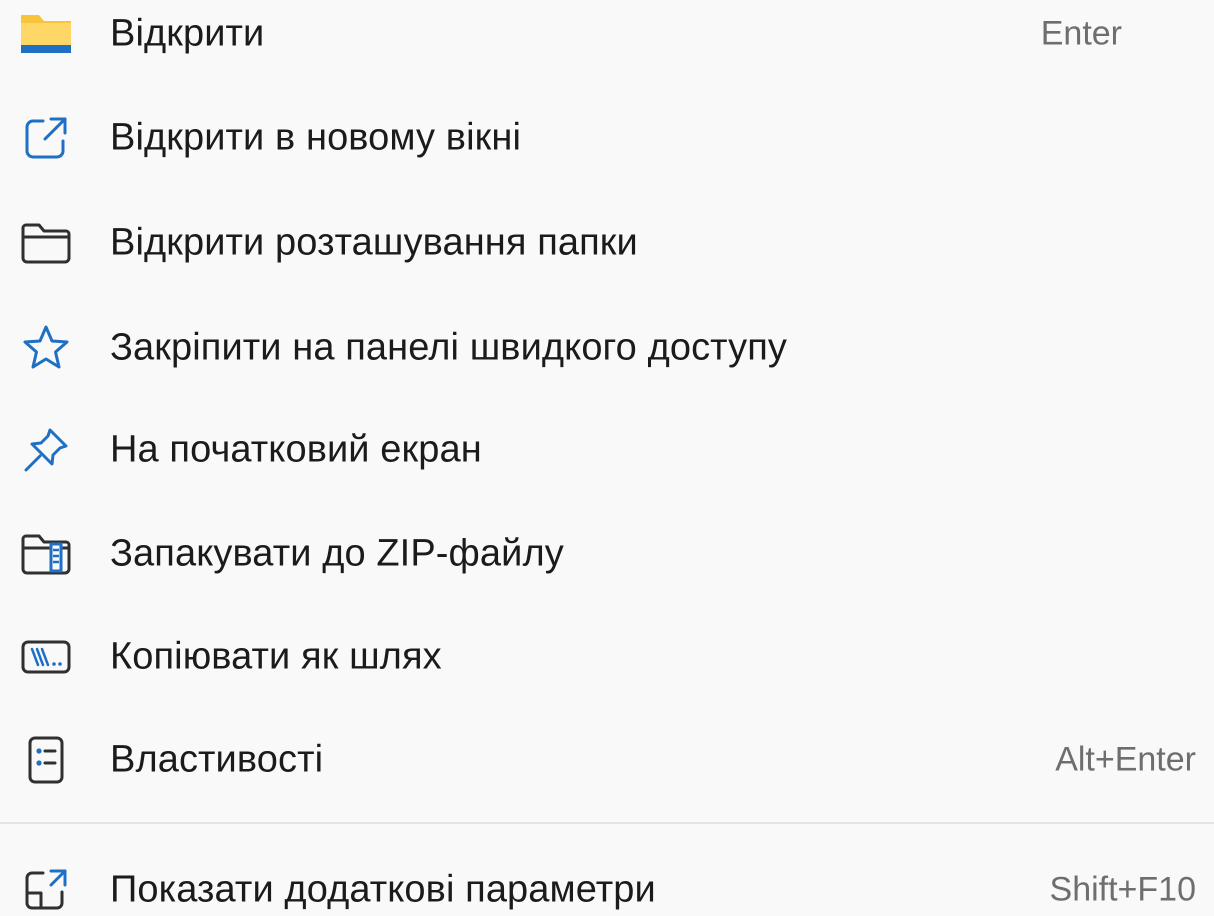 Image resolution: width=1214 pixels, height=916 pixels. What do you see at coordinates (46, 889) in the screenshot?
I see `more-options-icon` at bounding box center [46, 889].